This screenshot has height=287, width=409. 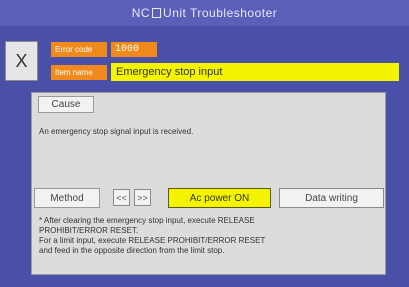 I want to click on method-line: PROHIBIT/ERROR RESET., so click(x=89, y=230).